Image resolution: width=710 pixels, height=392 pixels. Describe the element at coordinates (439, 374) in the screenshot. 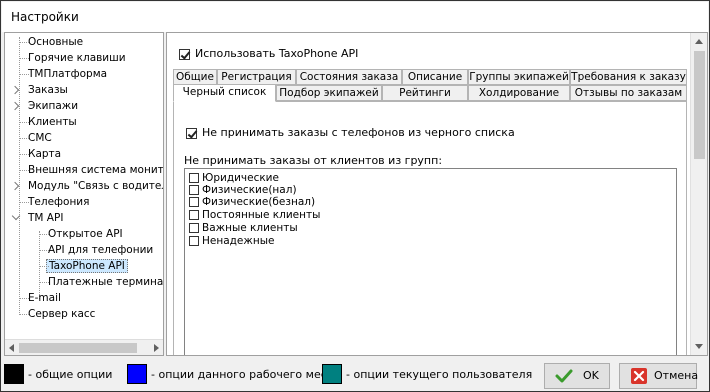

I see `legend-user: - опции текущего пользователя` at that location.